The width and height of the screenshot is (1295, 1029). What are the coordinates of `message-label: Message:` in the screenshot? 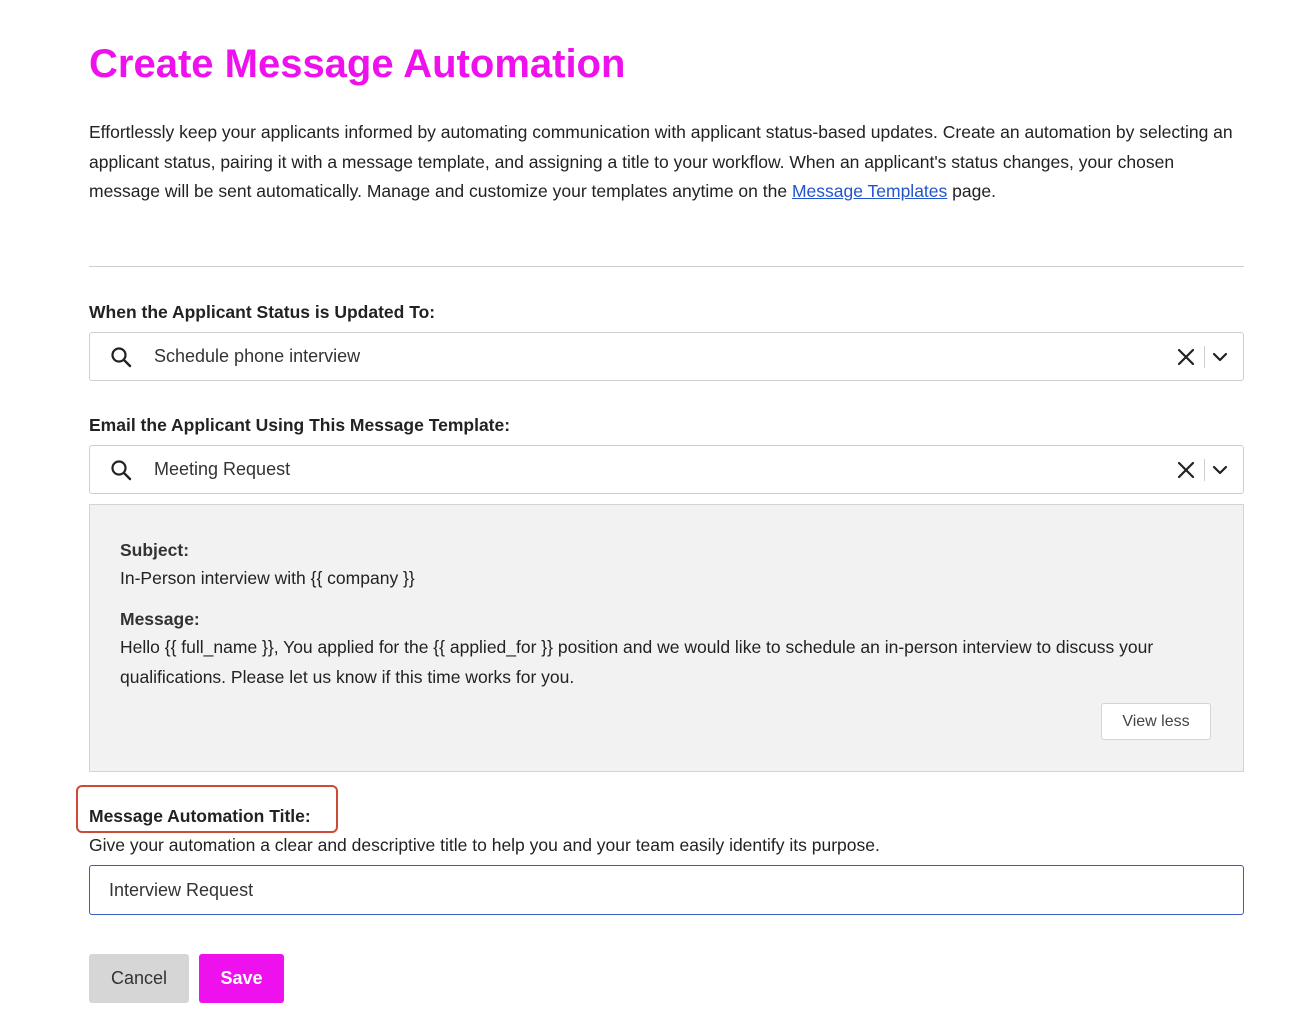 It's located at (160, 619).